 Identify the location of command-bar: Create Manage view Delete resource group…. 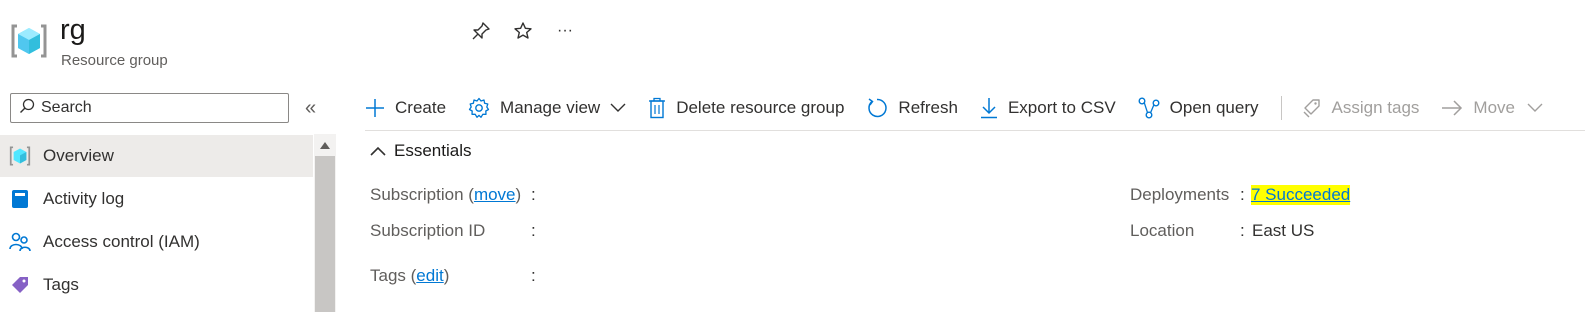
(965, 108).